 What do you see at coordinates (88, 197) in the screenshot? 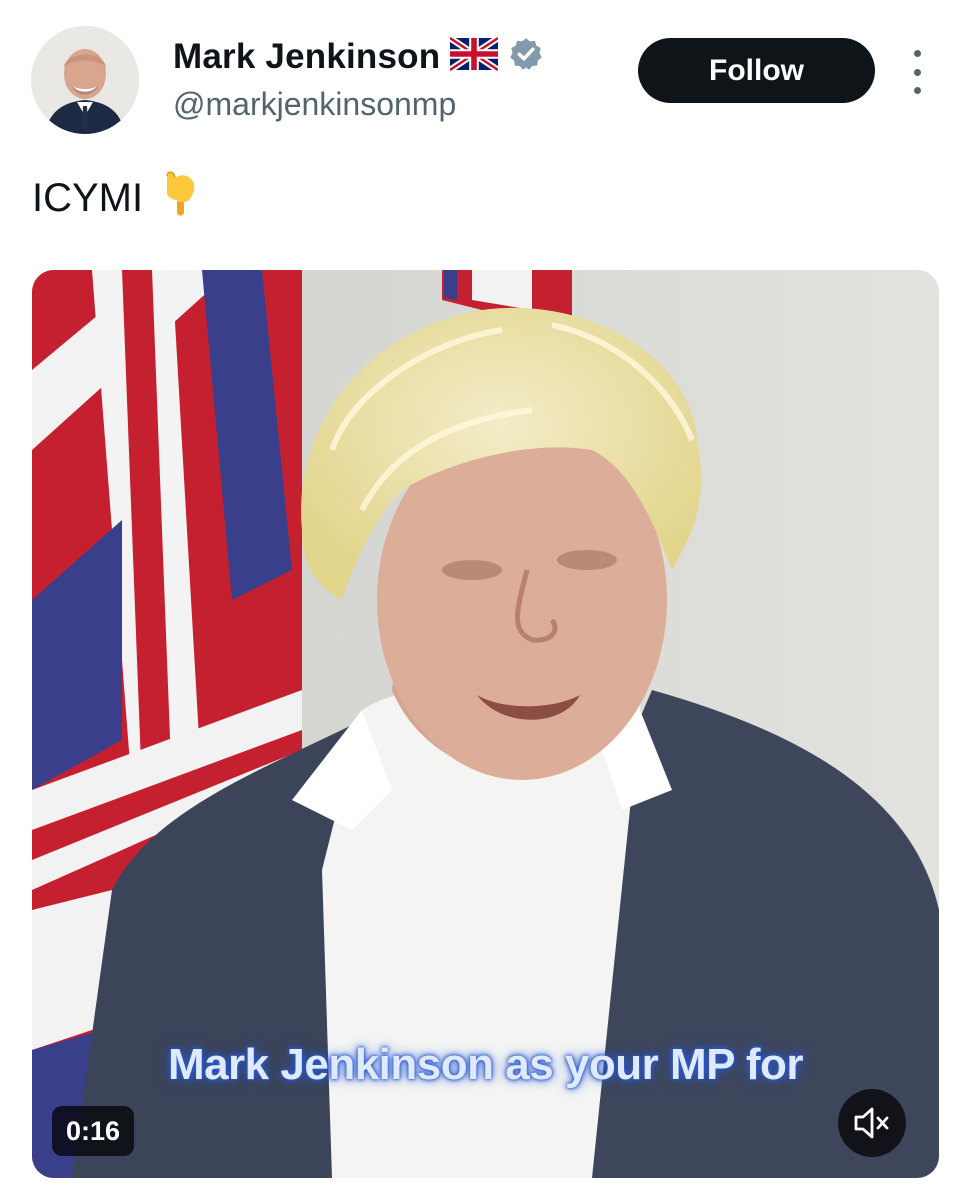
I see `tweet-text-body: ICYMI` at bounding box center [88, 197].